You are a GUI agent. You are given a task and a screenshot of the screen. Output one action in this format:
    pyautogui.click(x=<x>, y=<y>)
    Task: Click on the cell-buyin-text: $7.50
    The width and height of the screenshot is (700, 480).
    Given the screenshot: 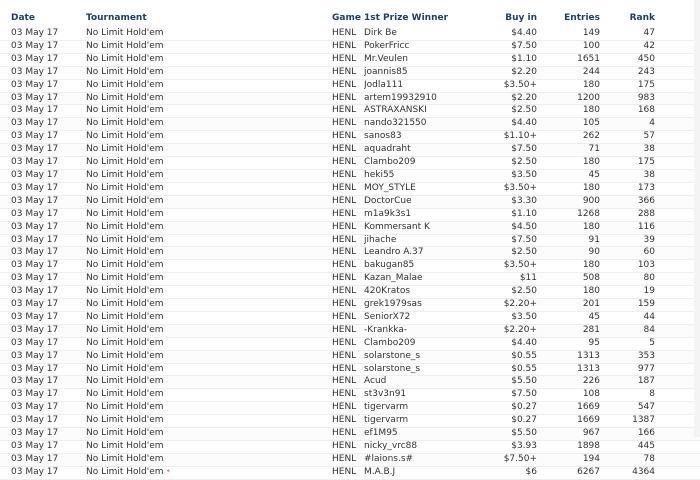 What is the action you would take?
    pyautogui.click(x=524, y=394)
    